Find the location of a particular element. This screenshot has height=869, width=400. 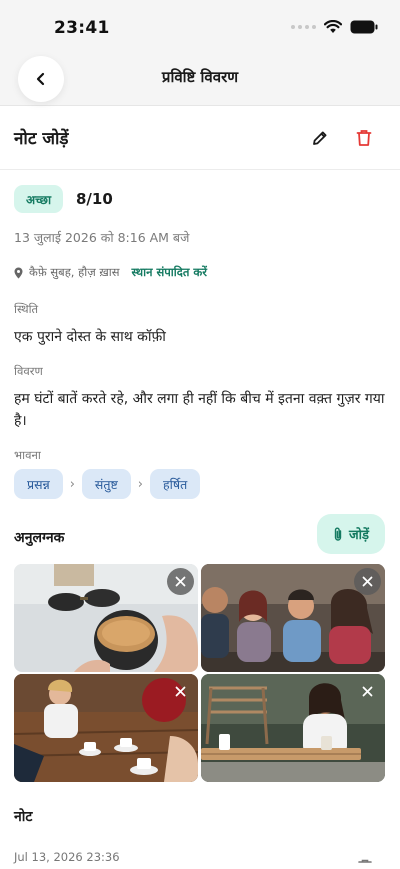

status-indicators is located at coordinates (334, 27).